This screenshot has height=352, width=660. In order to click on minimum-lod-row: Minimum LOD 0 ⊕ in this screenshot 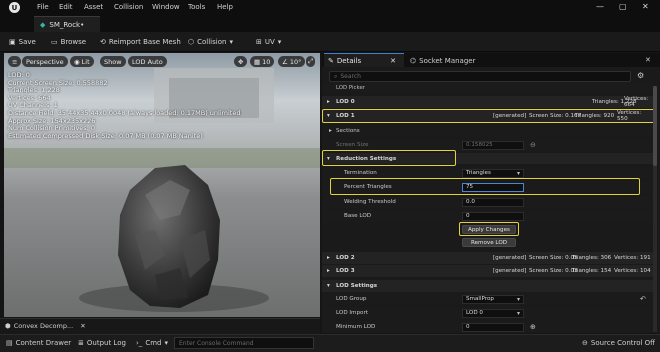, I will do `click(487, 327)`.